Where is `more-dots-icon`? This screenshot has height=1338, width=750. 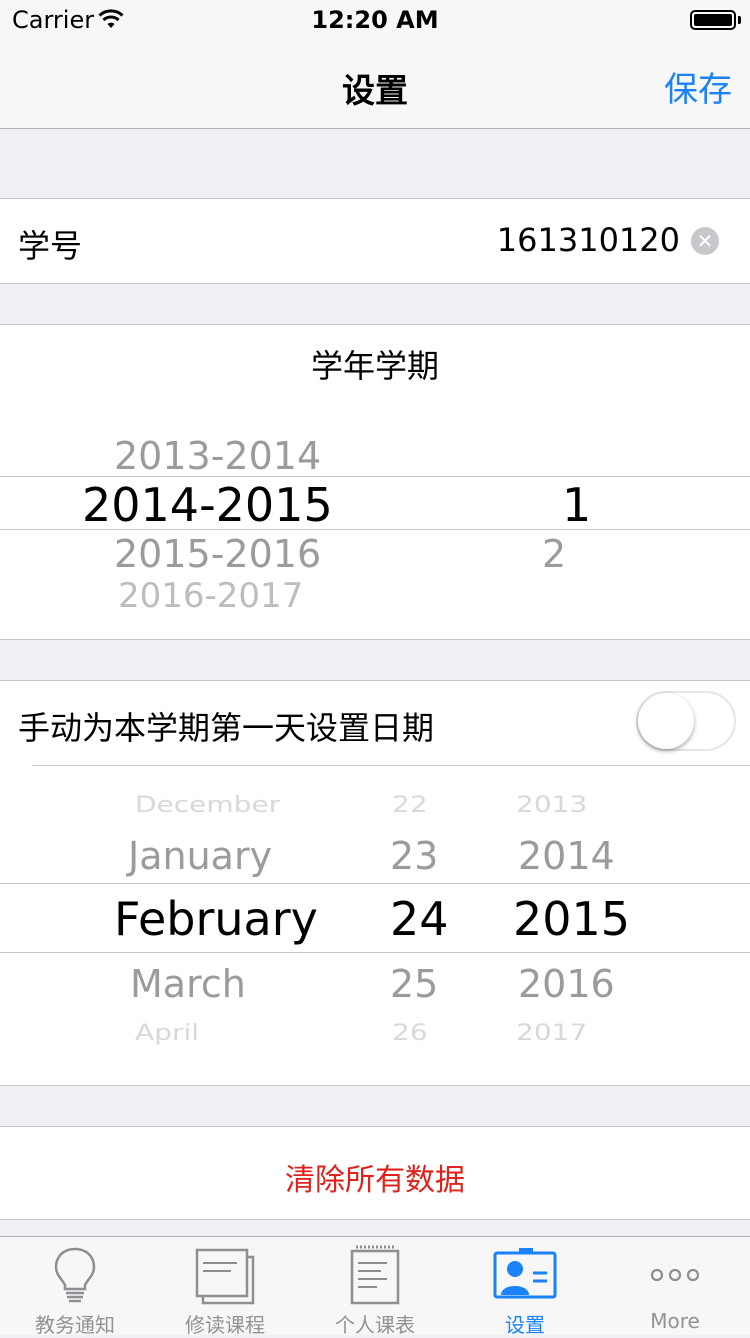 more-dots-icon is located at coordinates (675, 1275).